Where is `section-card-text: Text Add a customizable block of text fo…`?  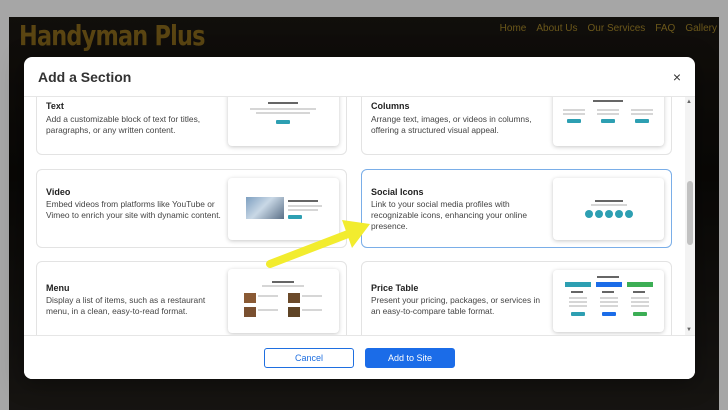 section-card-text: Text Add a customizable block of text fo… is located at coordinates (191, 126).